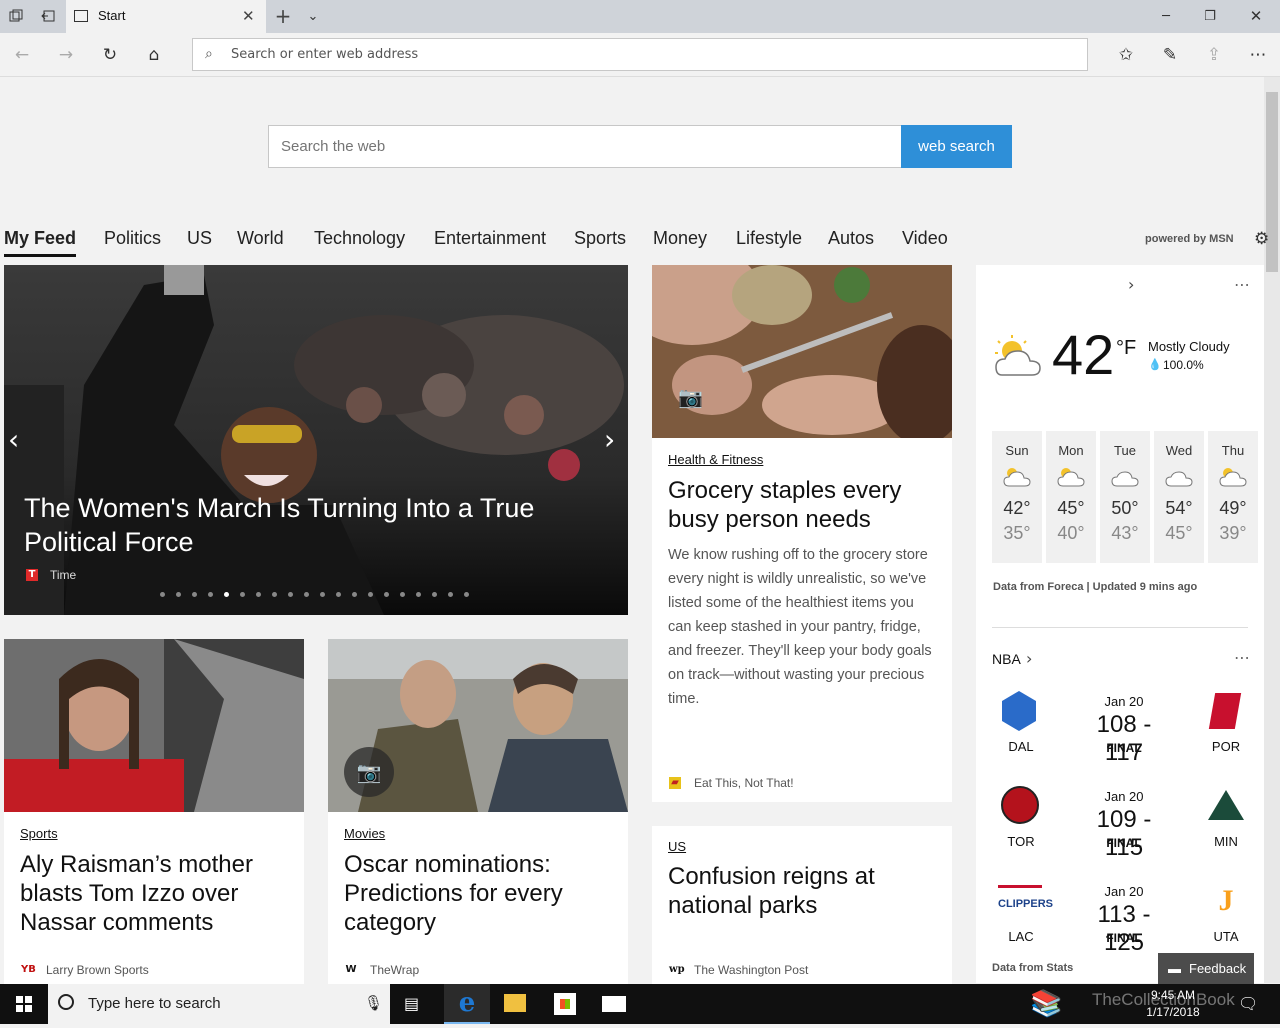  Describe the element at coordinates (1124, 938) in the screenshot. I see `game-status: FINAL` at that location.